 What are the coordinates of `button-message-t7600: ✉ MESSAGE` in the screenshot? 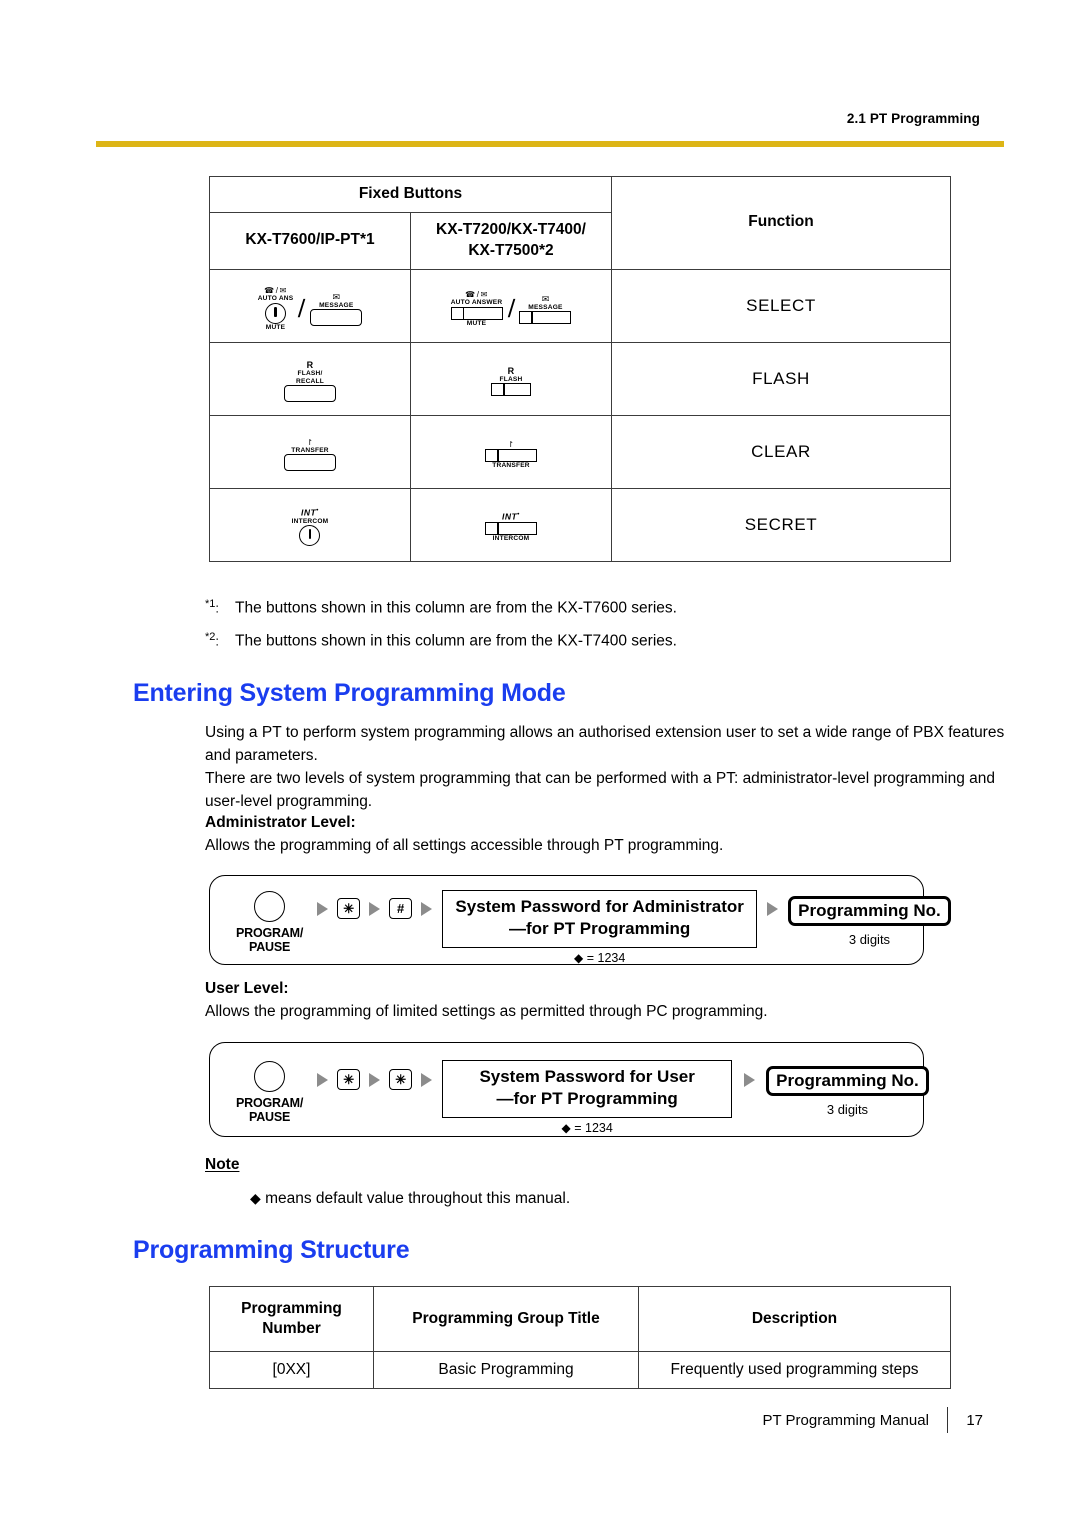 It's located at (336, 308).